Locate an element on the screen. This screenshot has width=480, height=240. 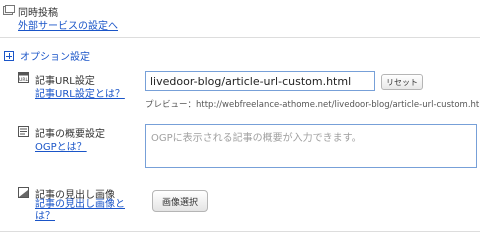
sync-icon is located at coordinates (9, 10).